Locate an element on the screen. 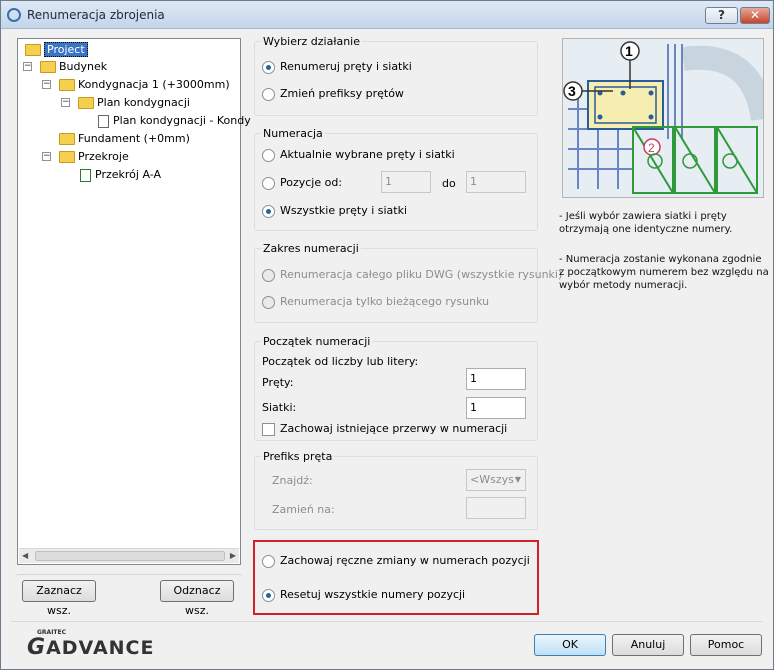 This screenshot has width=774, height=670. scroll-thumb is located at coordinates (130, 556).